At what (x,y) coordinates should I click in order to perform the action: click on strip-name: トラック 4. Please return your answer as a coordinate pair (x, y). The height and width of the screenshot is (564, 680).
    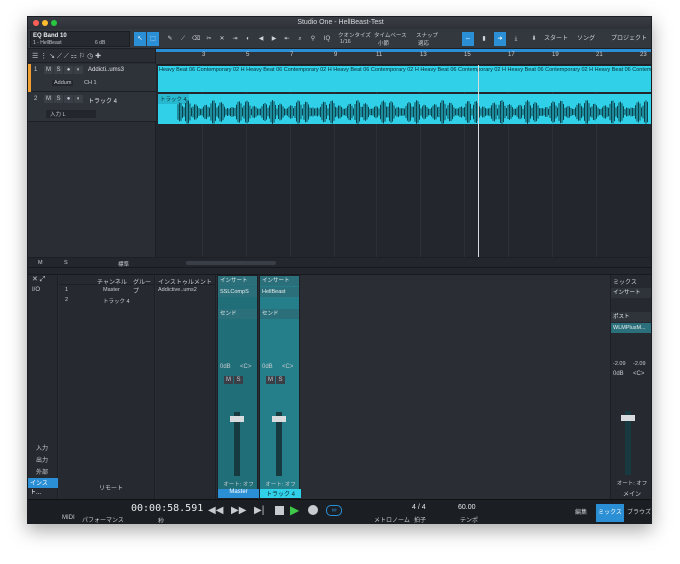
    Looking at the image, I should click on (280, 493).